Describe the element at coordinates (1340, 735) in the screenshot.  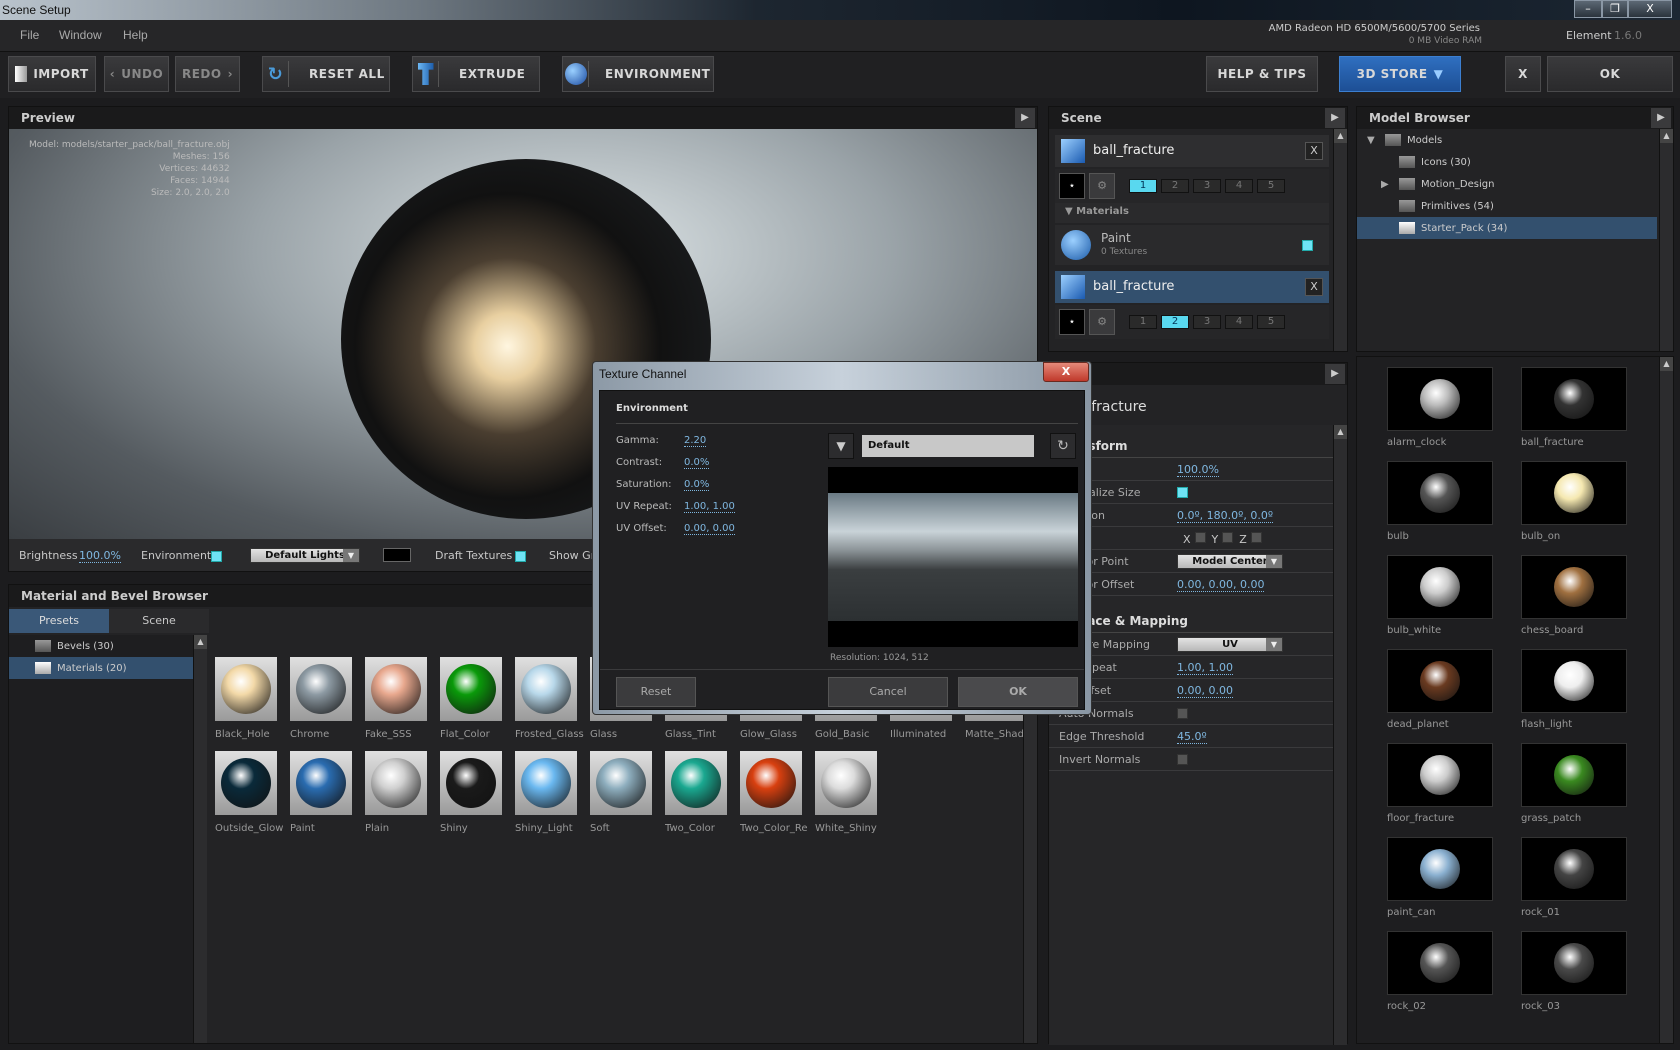
I see `properties-scrollbar: ▲` at that location.